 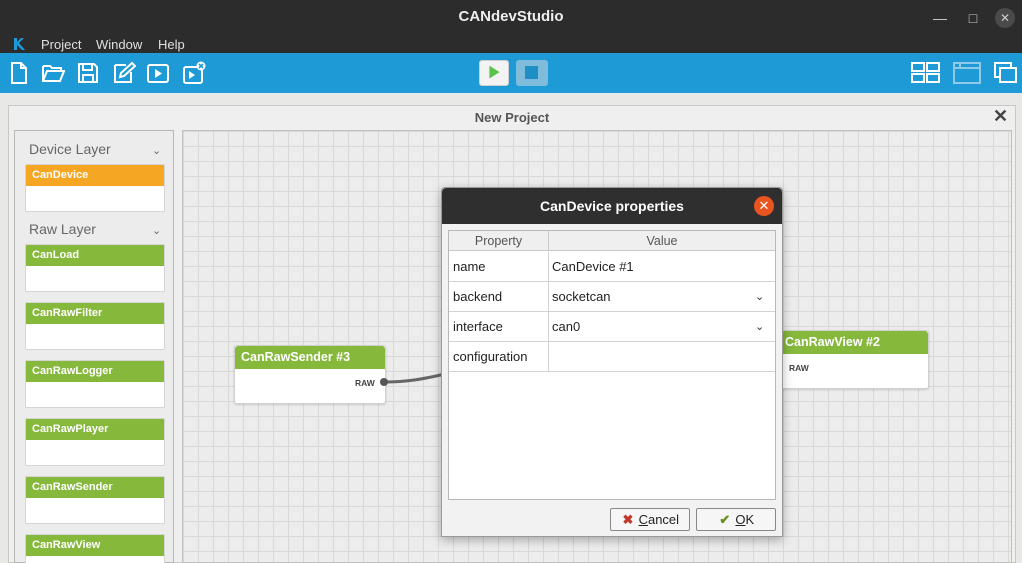 I want to click on window-title: CANdevStudio, so click(x=511, y=16).